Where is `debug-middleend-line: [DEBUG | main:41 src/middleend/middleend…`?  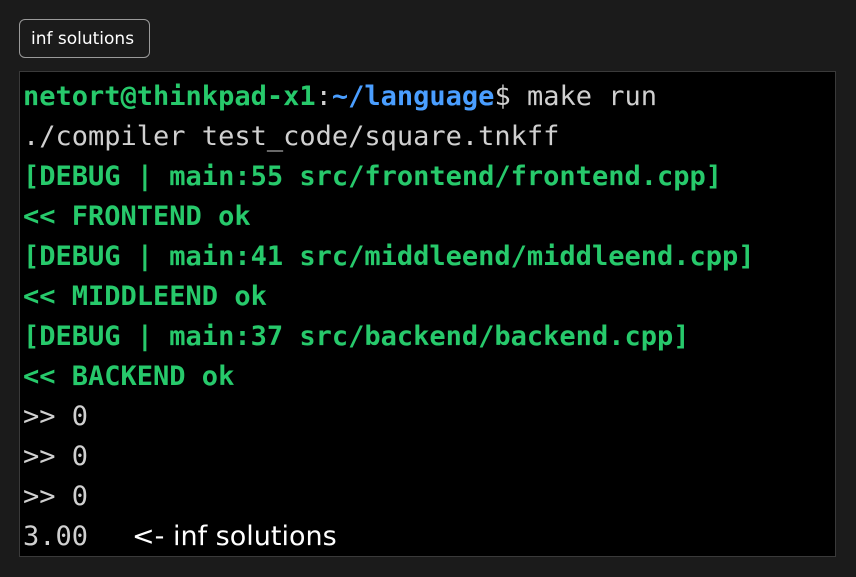 debug-middleend-line: [DEBUG | main:41 src/middleend/middleend… is located at coordinates (389, 256).